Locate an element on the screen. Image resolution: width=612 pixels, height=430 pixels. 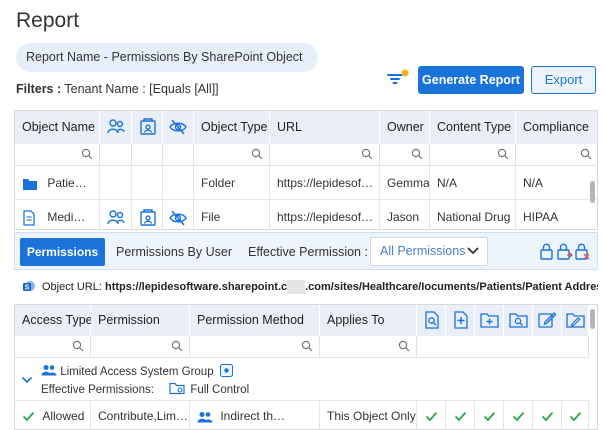
filter-cell-permission is located at coordinates (140, 347).